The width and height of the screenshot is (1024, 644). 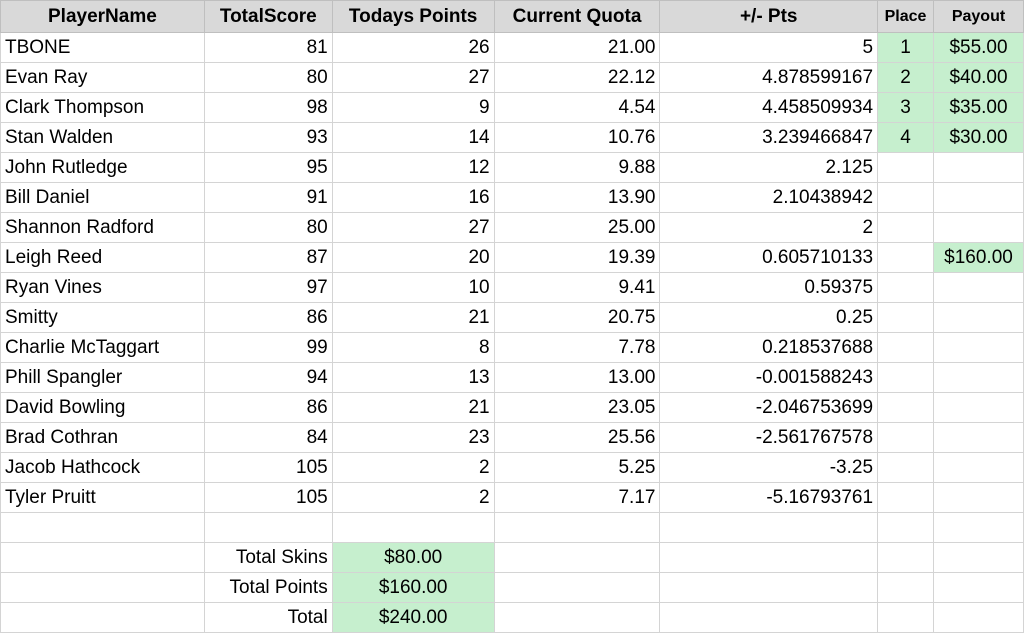 I want to click on cell-player-name: David Bowling, so click(x=102, y=407).